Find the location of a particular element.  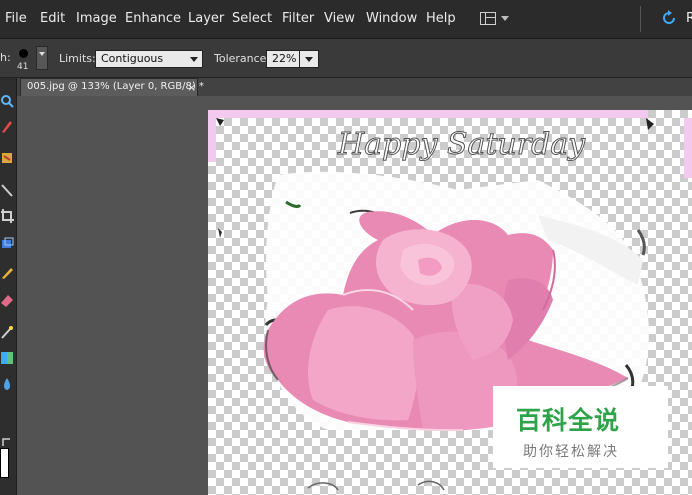

clone-stamp-icon is located at coordinates (7, 158).